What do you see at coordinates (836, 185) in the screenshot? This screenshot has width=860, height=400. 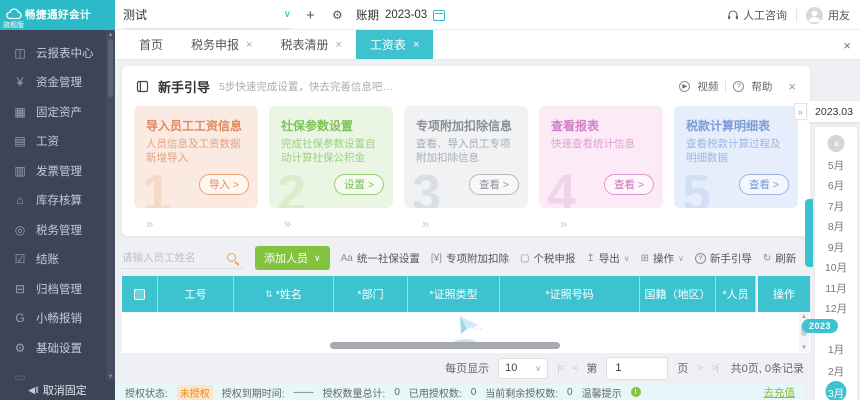 I see `month-item-jun: 6月` at bounding box center [836, 185].